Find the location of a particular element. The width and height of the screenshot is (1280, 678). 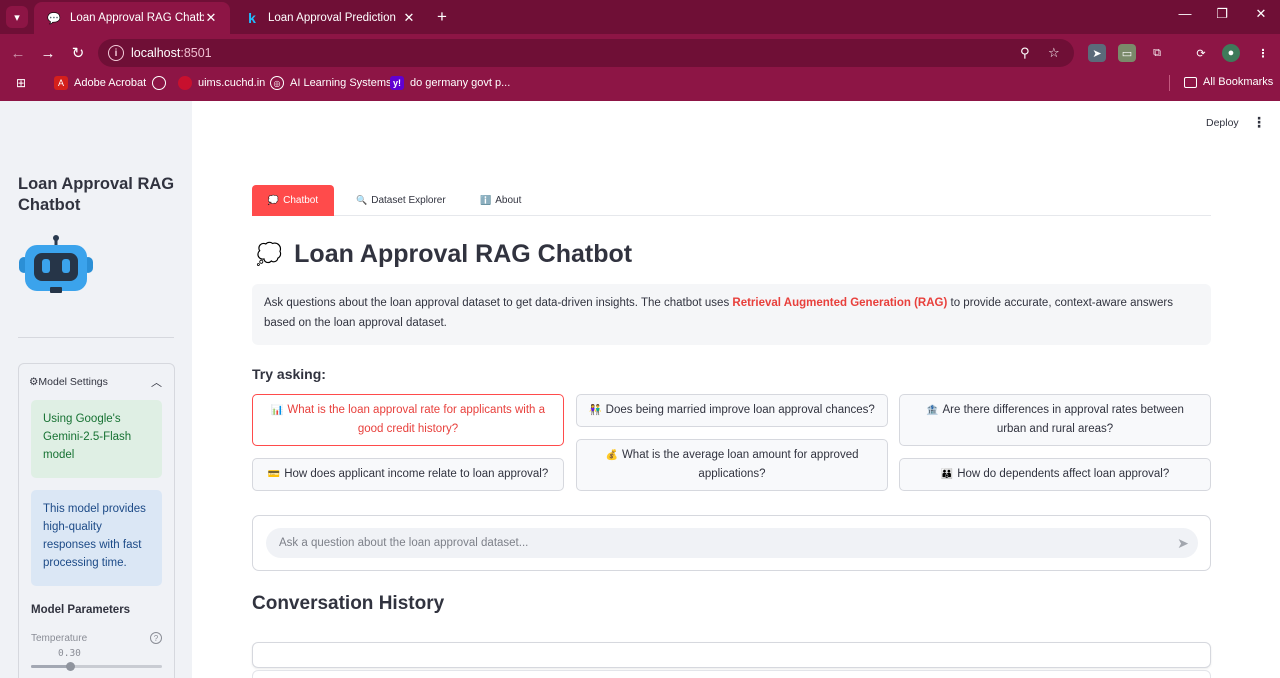

close-window-button: ✕ is located at coordinates (1261, 14).